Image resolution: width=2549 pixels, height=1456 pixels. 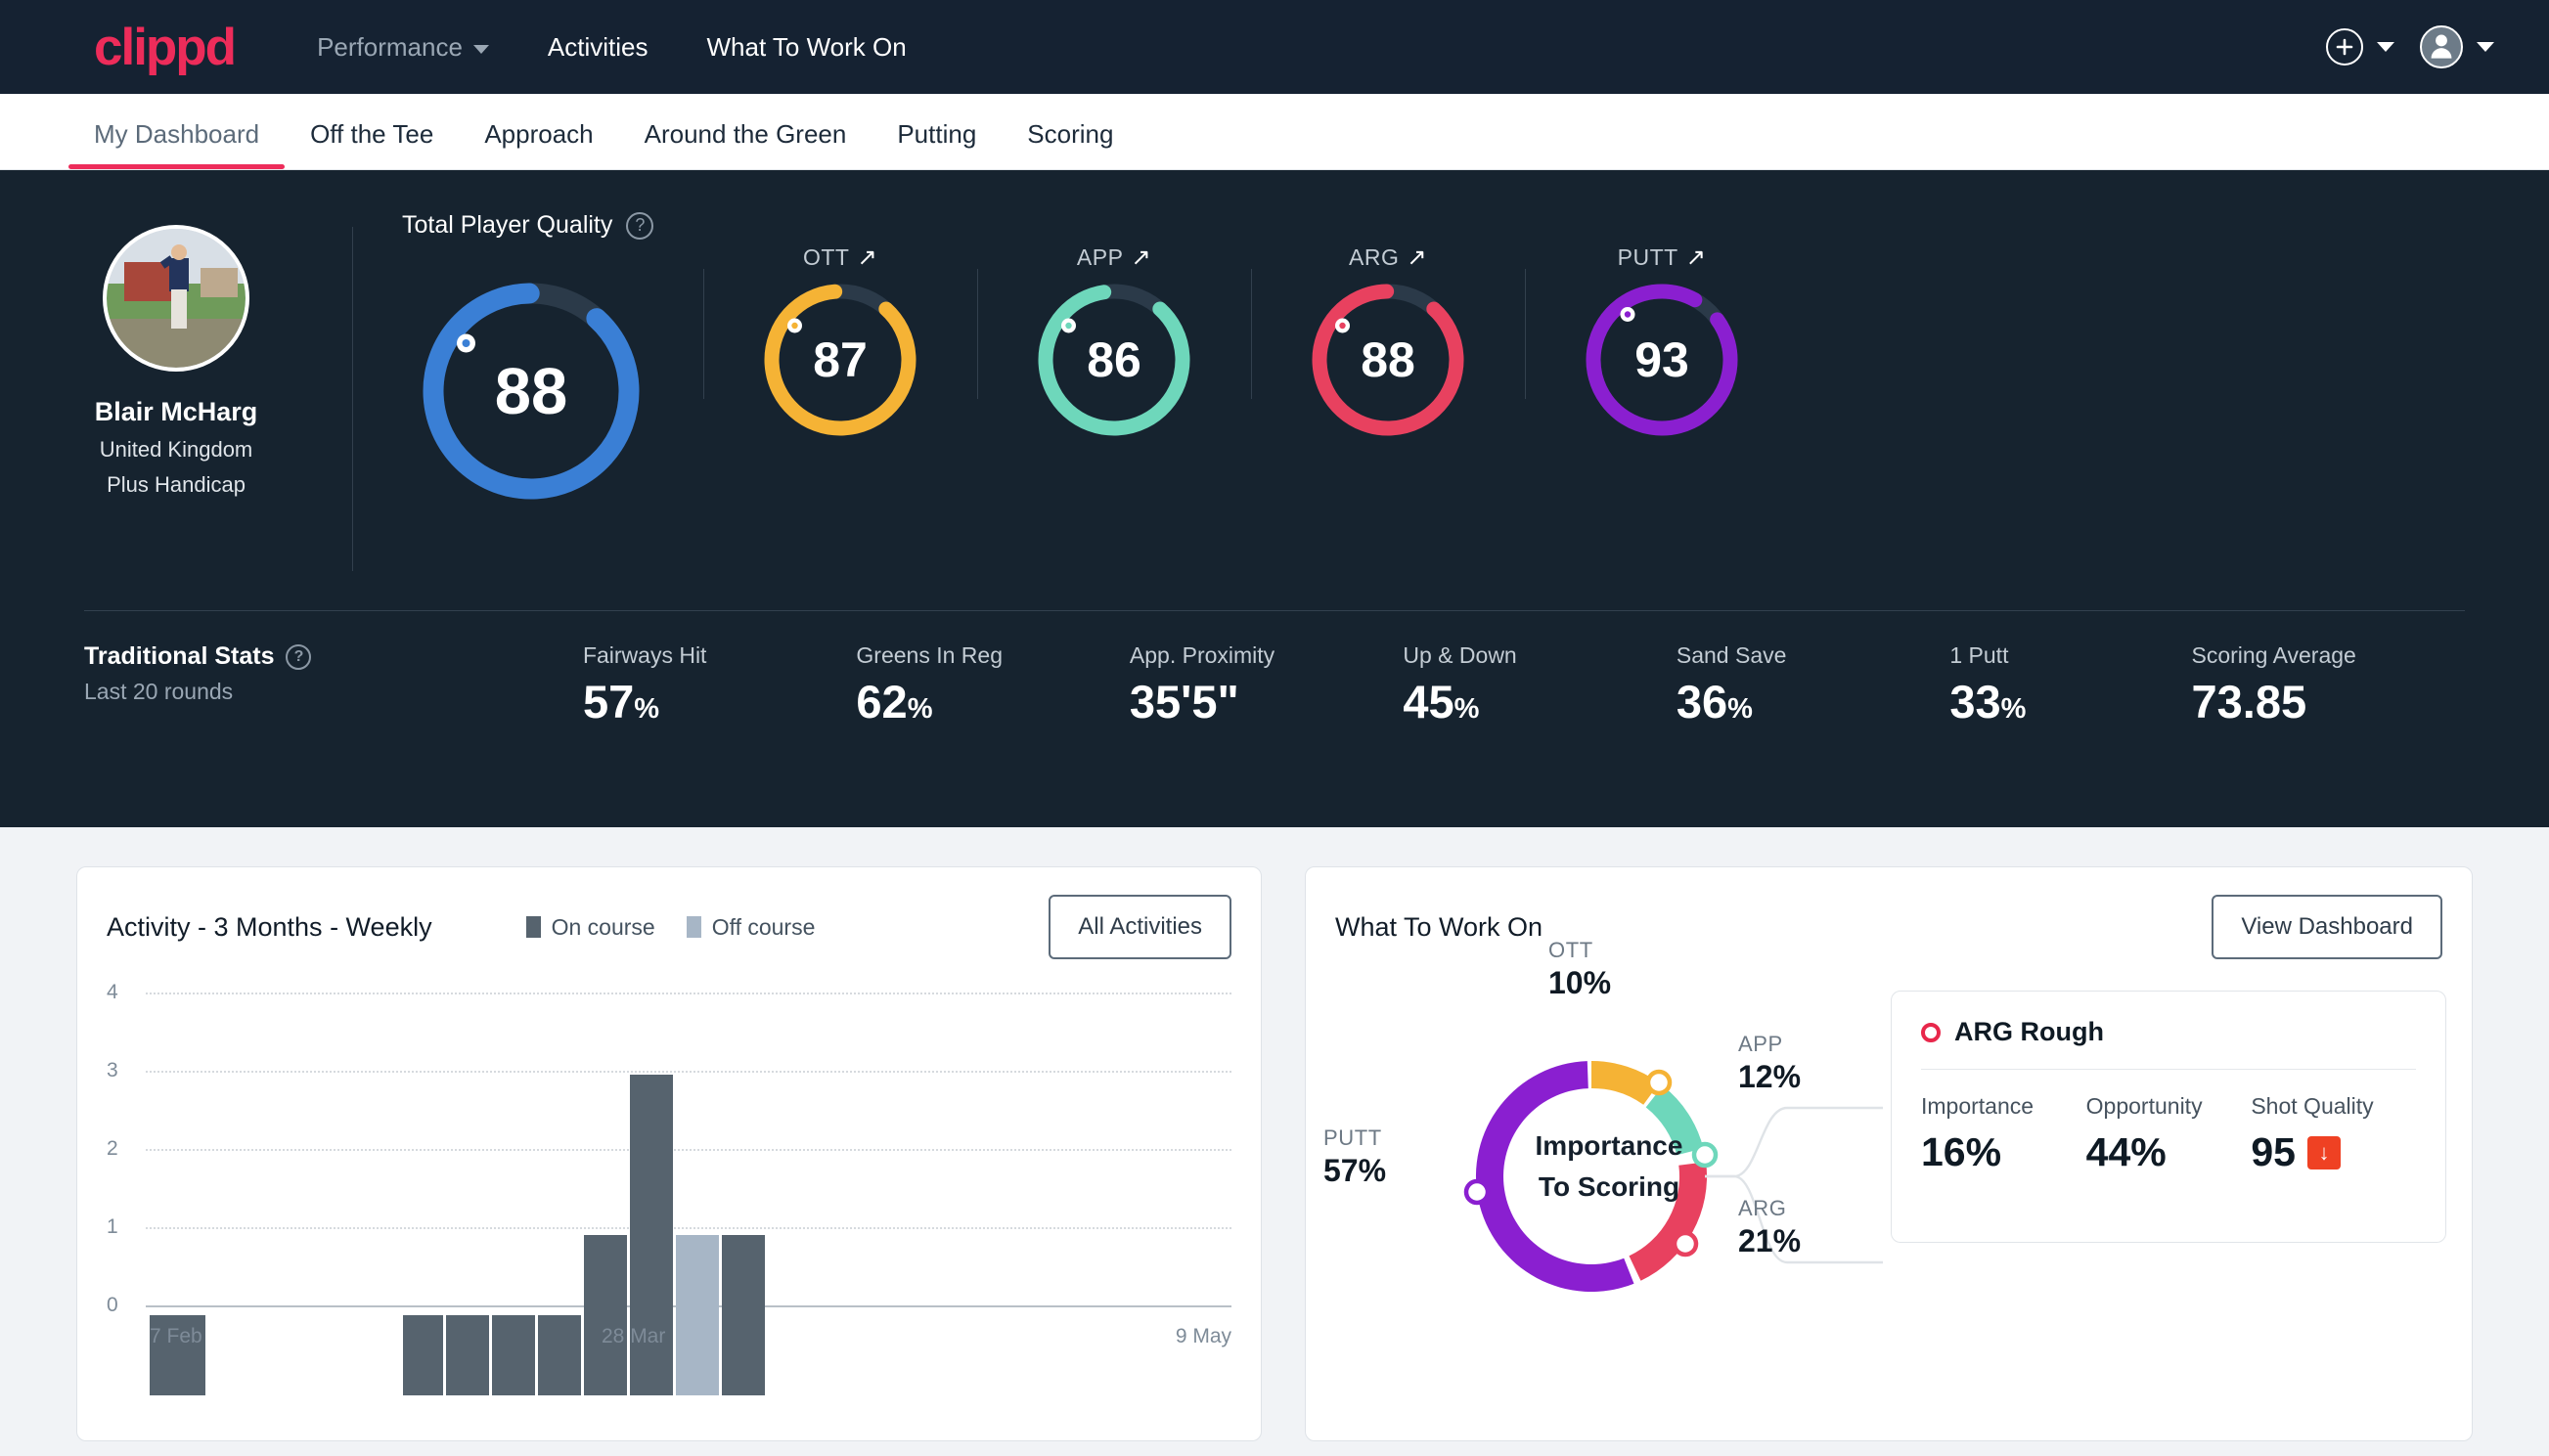 I want to click on player-name: Blair McHarg, so click(x=176, y=411).